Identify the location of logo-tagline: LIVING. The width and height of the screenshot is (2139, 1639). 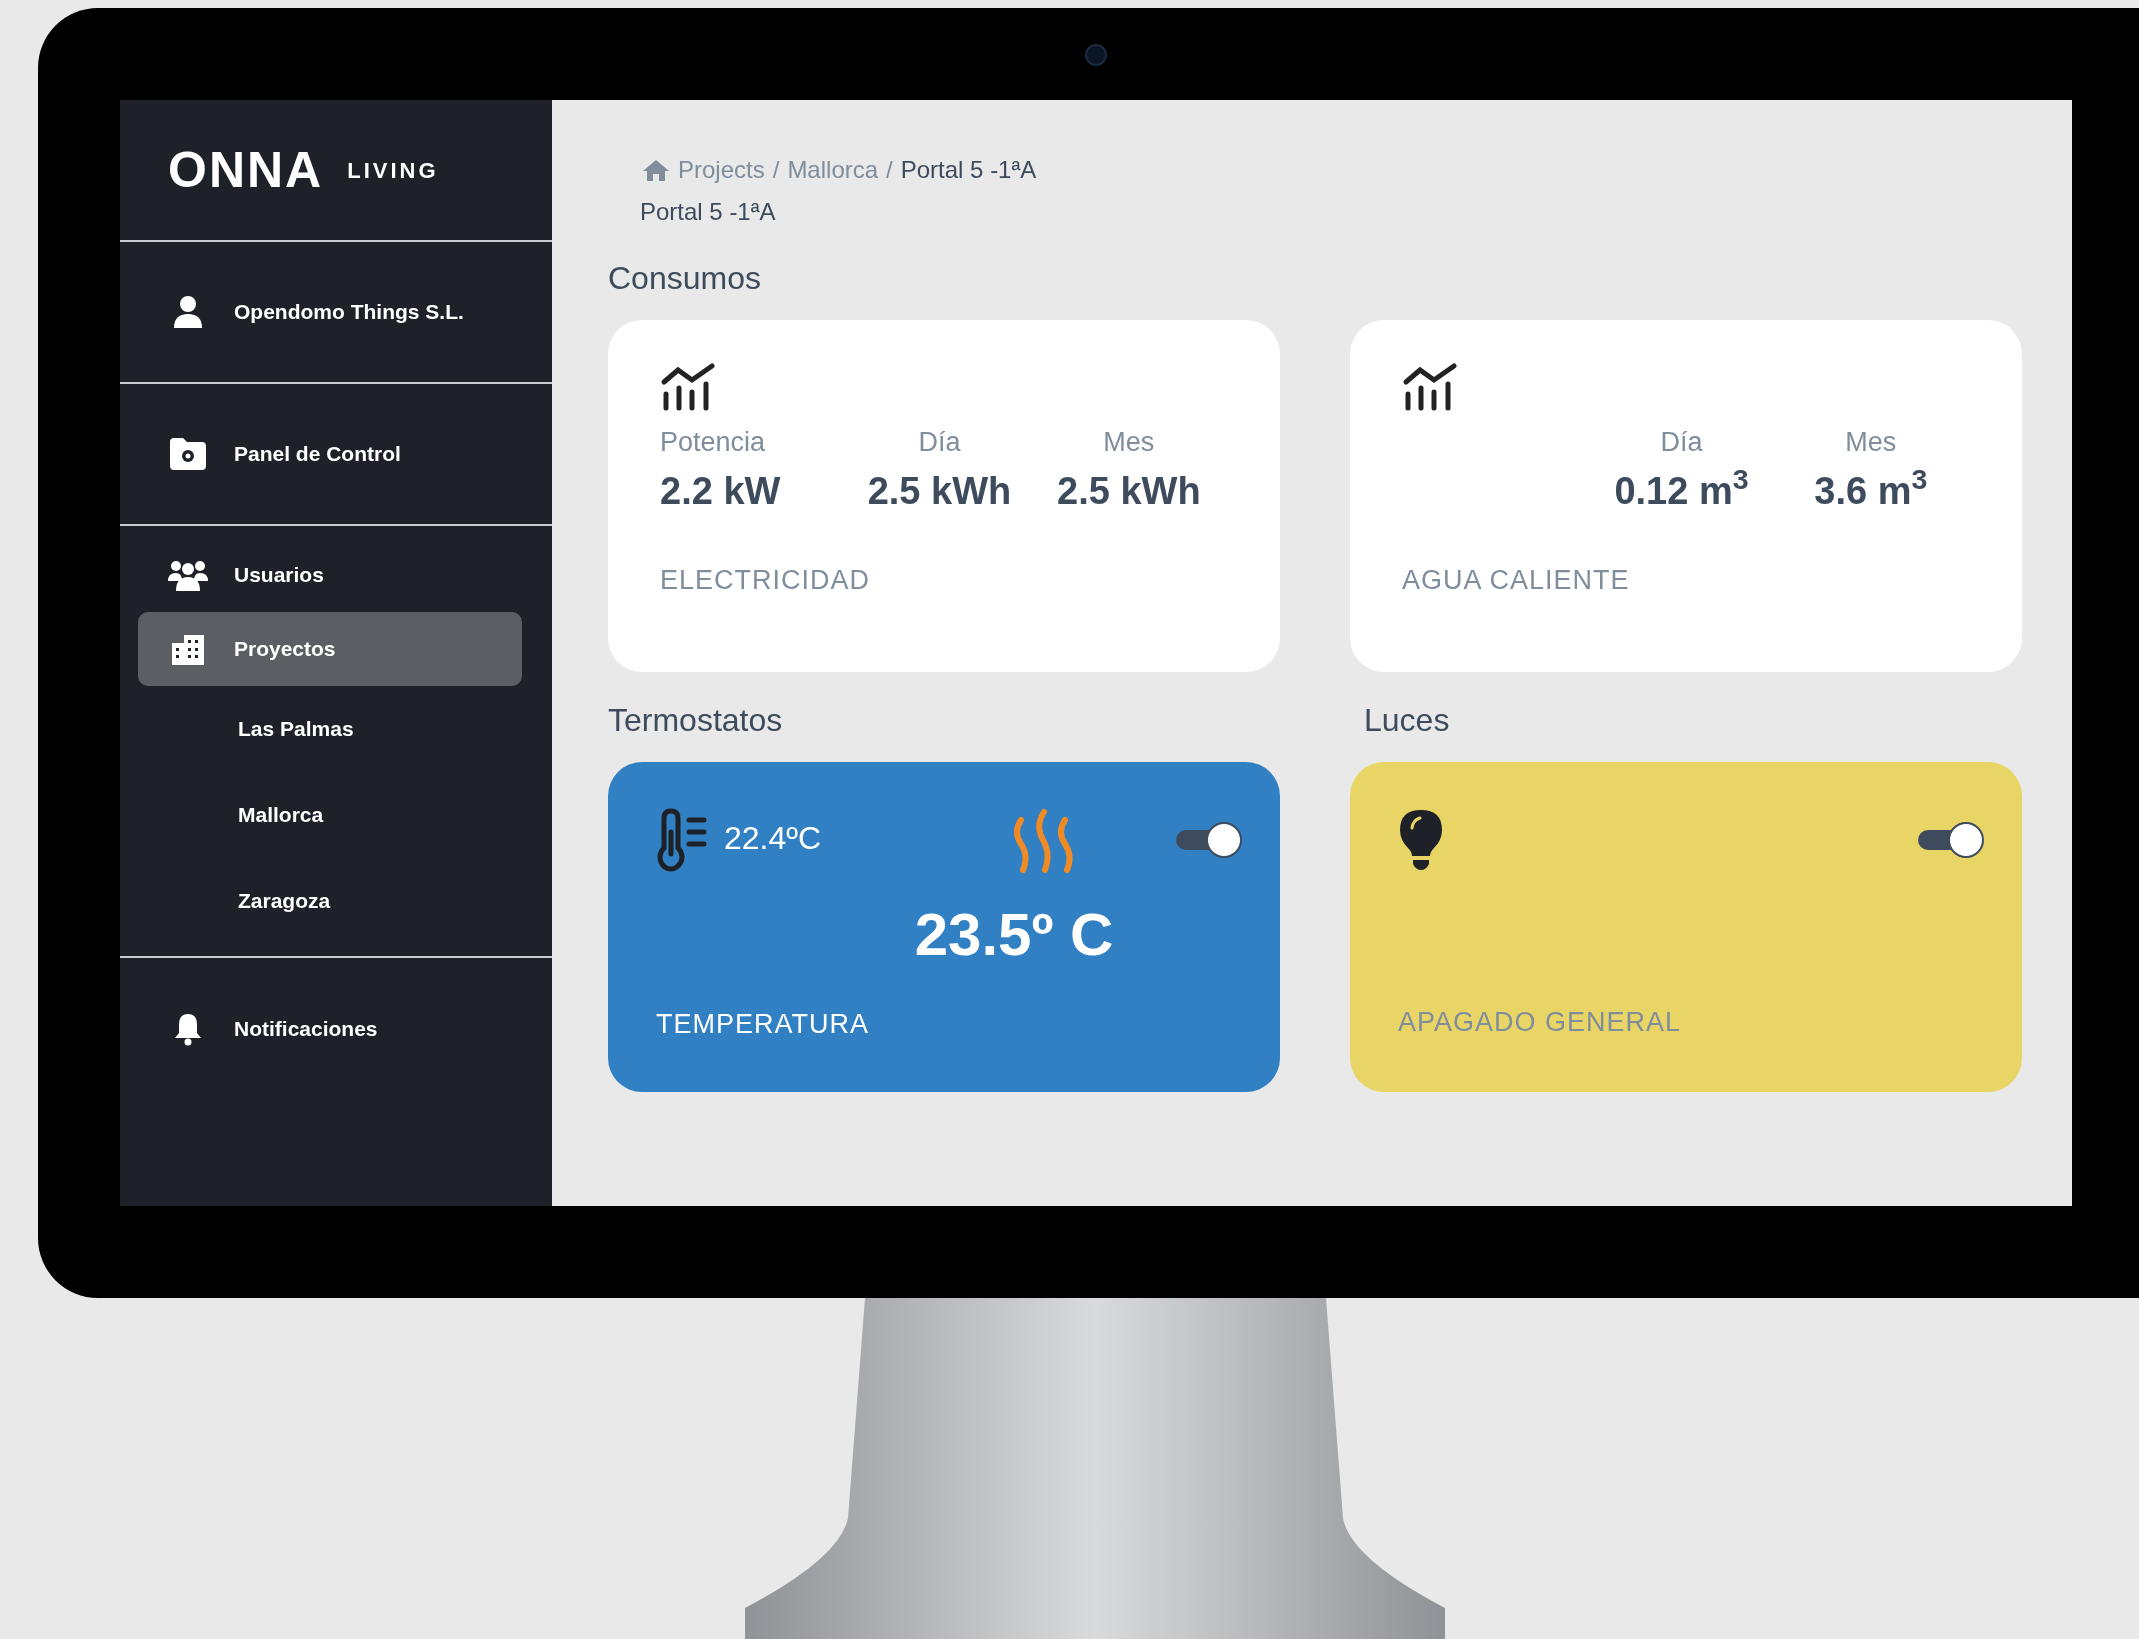
(393, 170).